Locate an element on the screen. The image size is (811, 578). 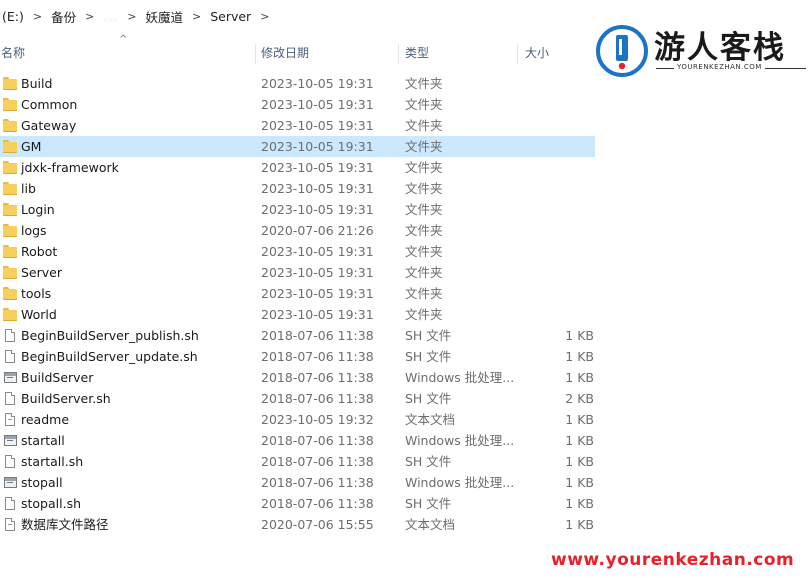
column-header-name: 名称 is located at coordinates (13, 53).